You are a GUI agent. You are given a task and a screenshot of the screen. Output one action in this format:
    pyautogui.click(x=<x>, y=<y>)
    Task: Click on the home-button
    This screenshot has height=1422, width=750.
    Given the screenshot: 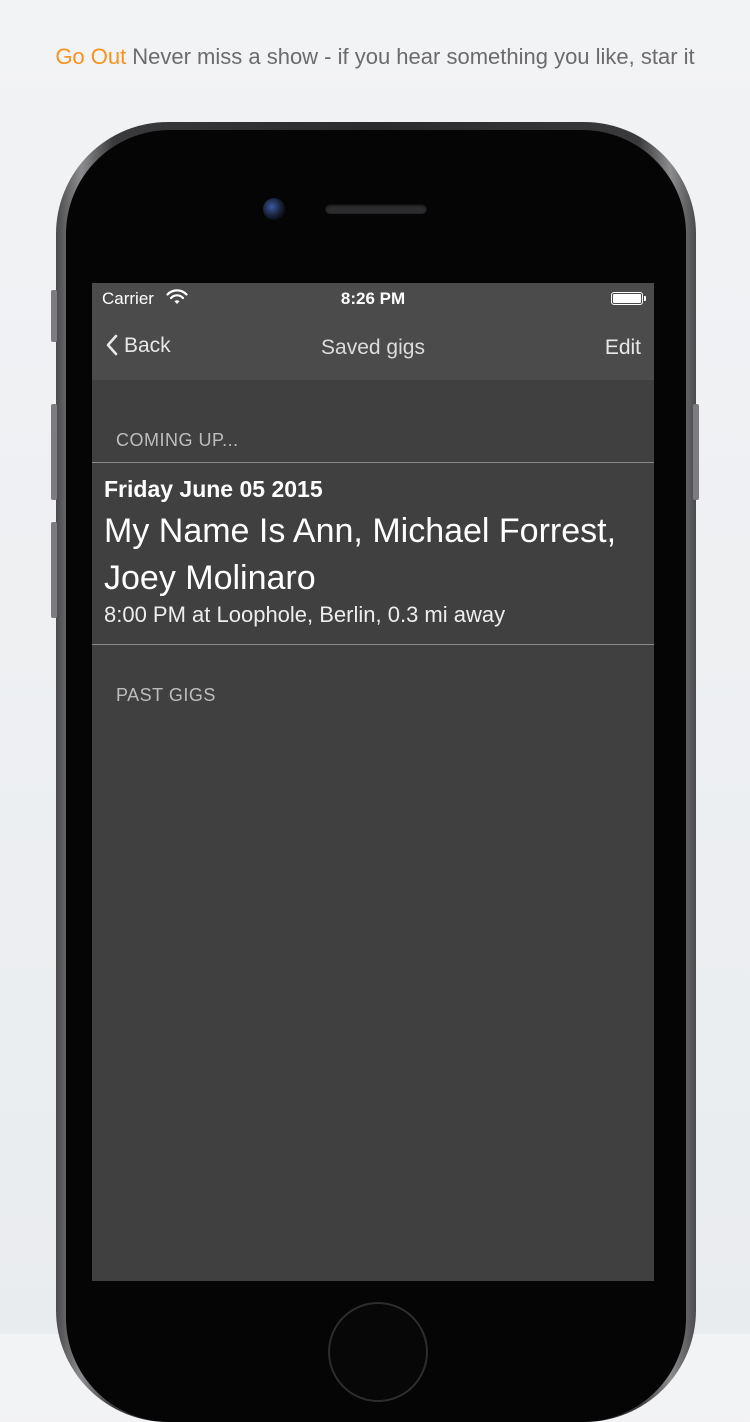 What is the action you would take?
    pyautogui.click(x=378, y=1352)
    